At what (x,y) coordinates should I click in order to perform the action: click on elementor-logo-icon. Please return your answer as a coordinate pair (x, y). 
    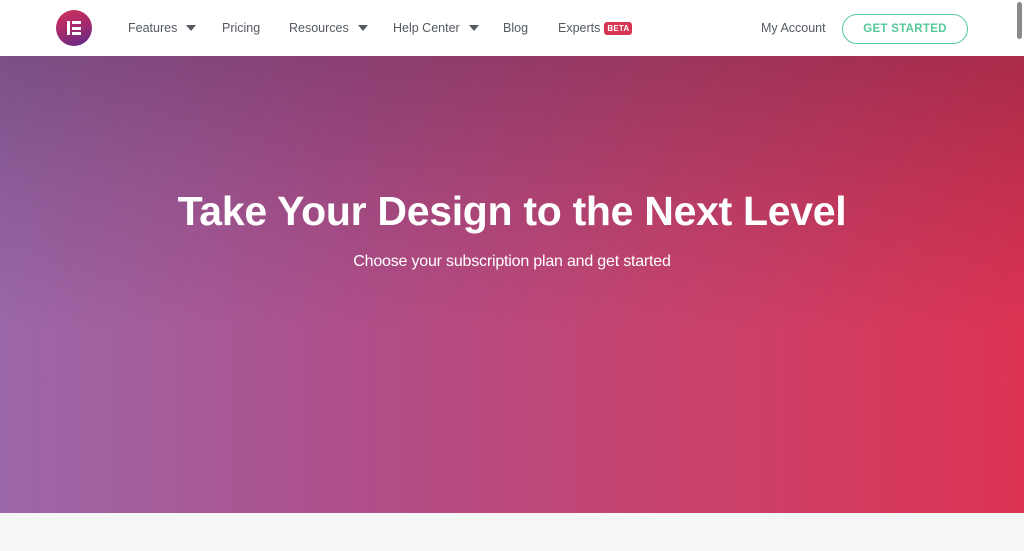
    Looking at the image, I should click on (74, 28).